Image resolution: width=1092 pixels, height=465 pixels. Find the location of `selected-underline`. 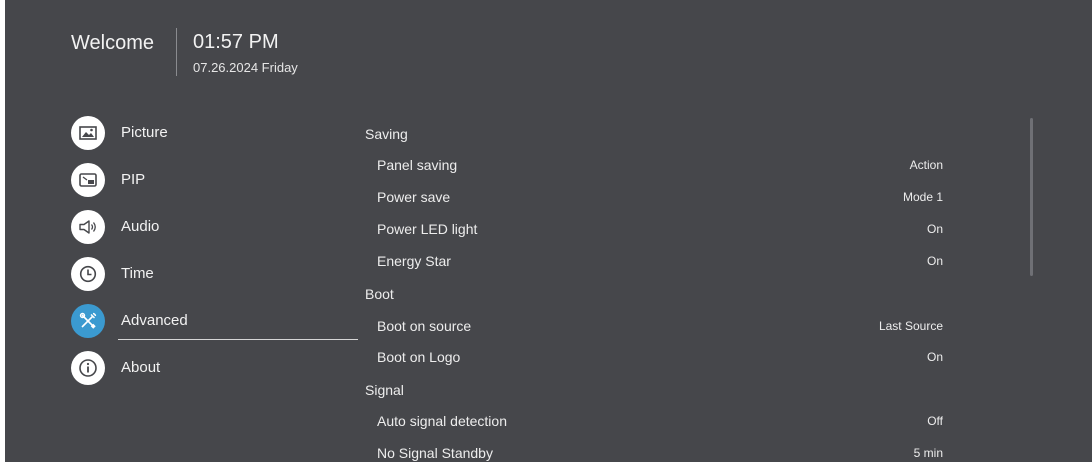

selected-underline is located at coordinates (238, 339).